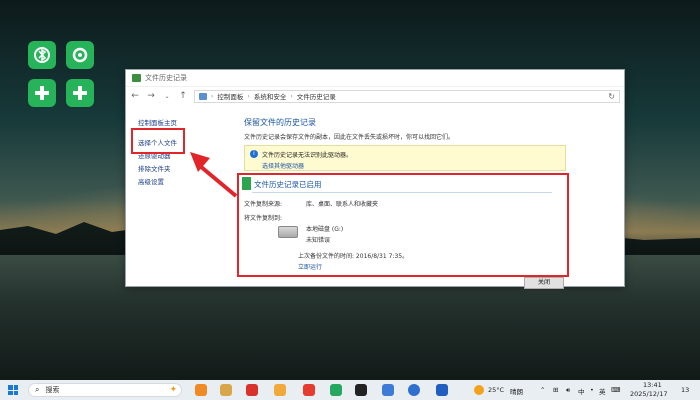 The width and height of the screenshot is (700, 400). What do you see at coordinates (157, 122) in the screenshot?
I see `sidebar-item-home: 控制面板主页` at bounding box center [157, 122].